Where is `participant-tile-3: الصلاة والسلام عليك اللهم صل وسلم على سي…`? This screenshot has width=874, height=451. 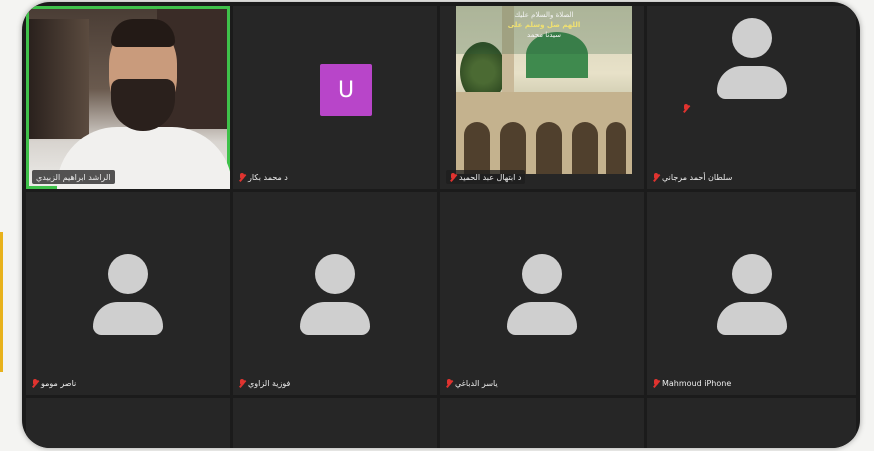
participant-tile-3: الصلاة والسلام عليك اللهم صل وسلم على سي… is located at coordinates (542, 97).